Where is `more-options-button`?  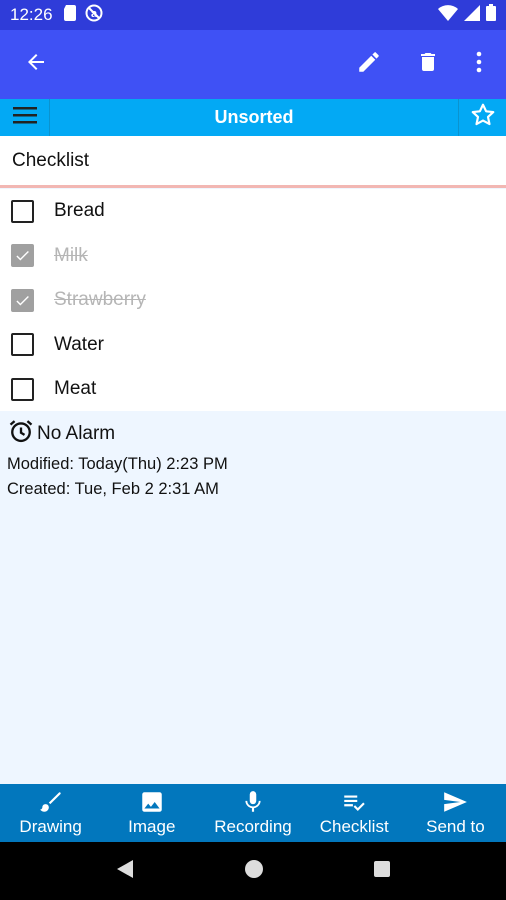
more-options-button is located at coordinates (478, 64).